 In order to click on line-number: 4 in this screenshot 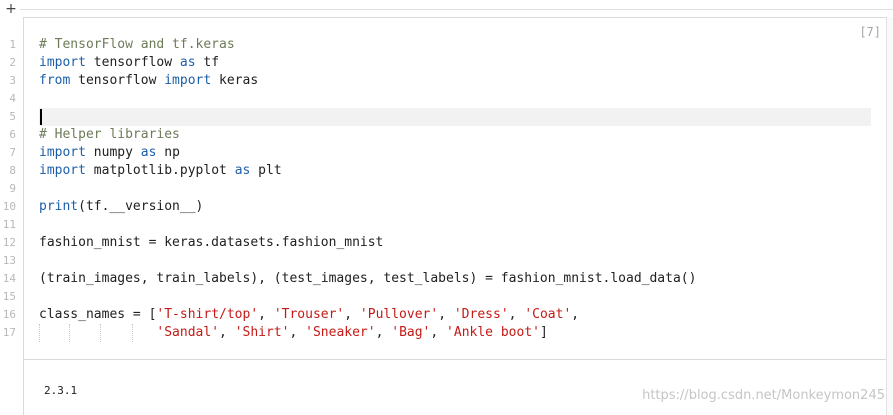, I will do `click(12, 98)`.